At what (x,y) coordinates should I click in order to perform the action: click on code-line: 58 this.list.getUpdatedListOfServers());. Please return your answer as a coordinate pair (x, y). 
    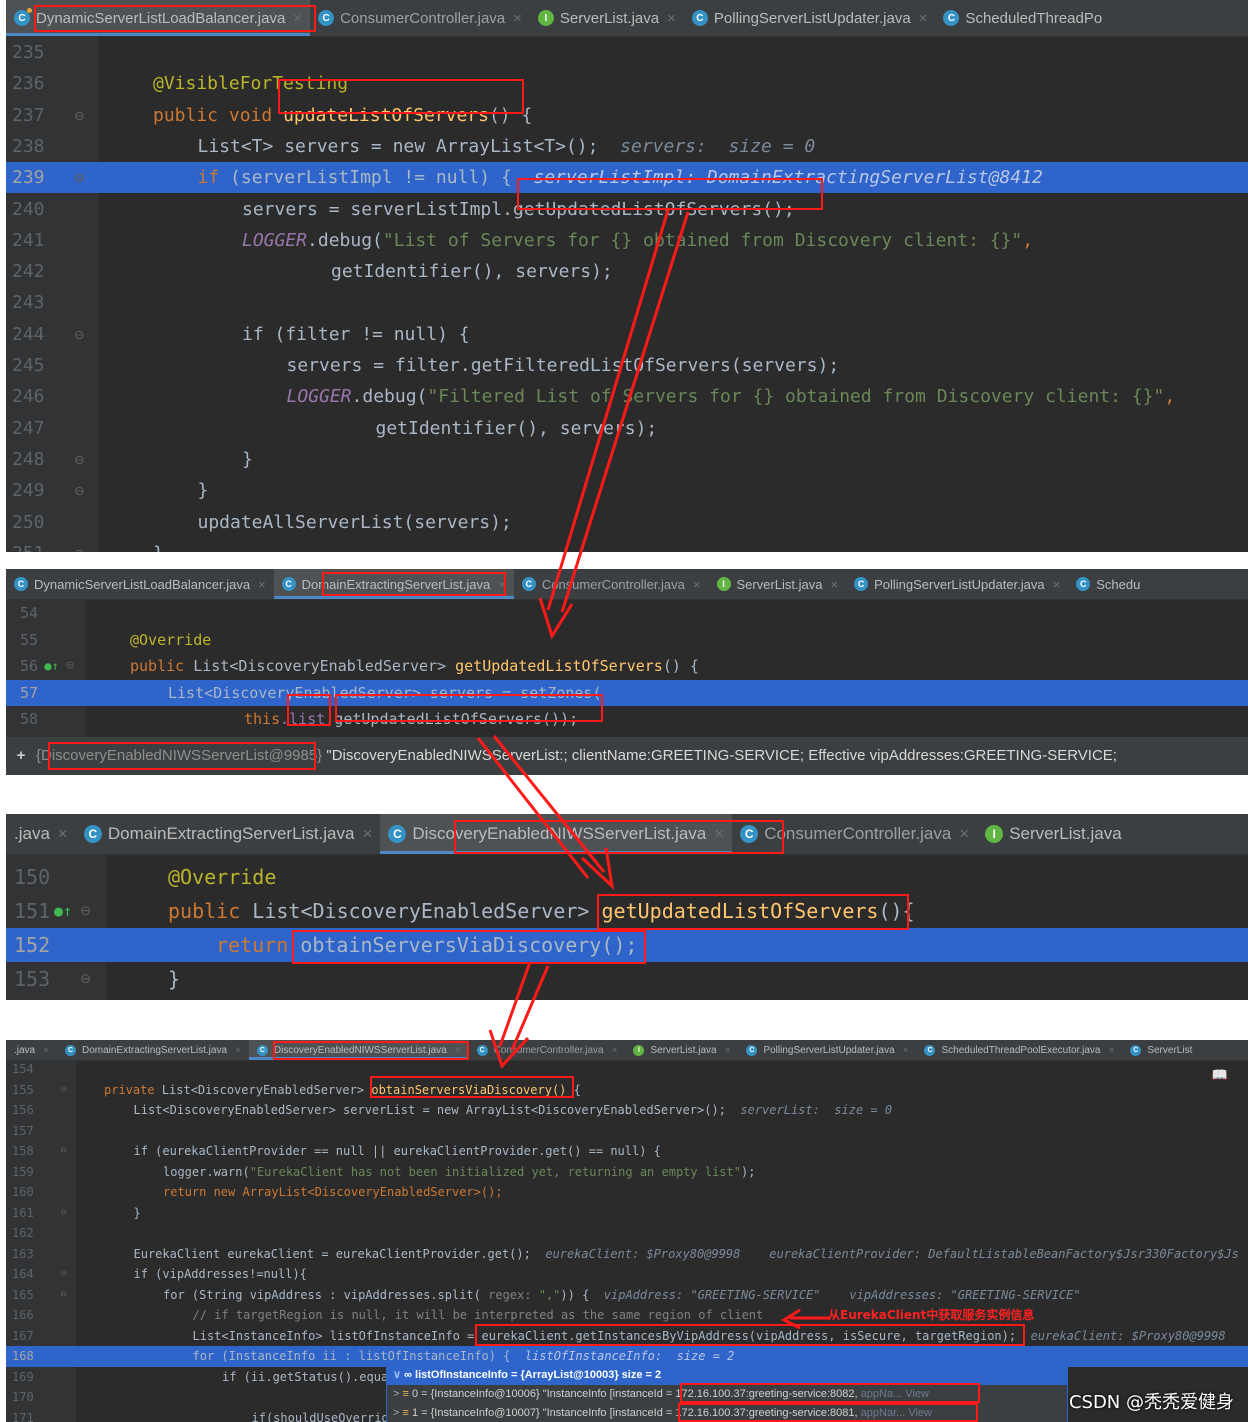
    Looking at the image, I should click on (627, 719).